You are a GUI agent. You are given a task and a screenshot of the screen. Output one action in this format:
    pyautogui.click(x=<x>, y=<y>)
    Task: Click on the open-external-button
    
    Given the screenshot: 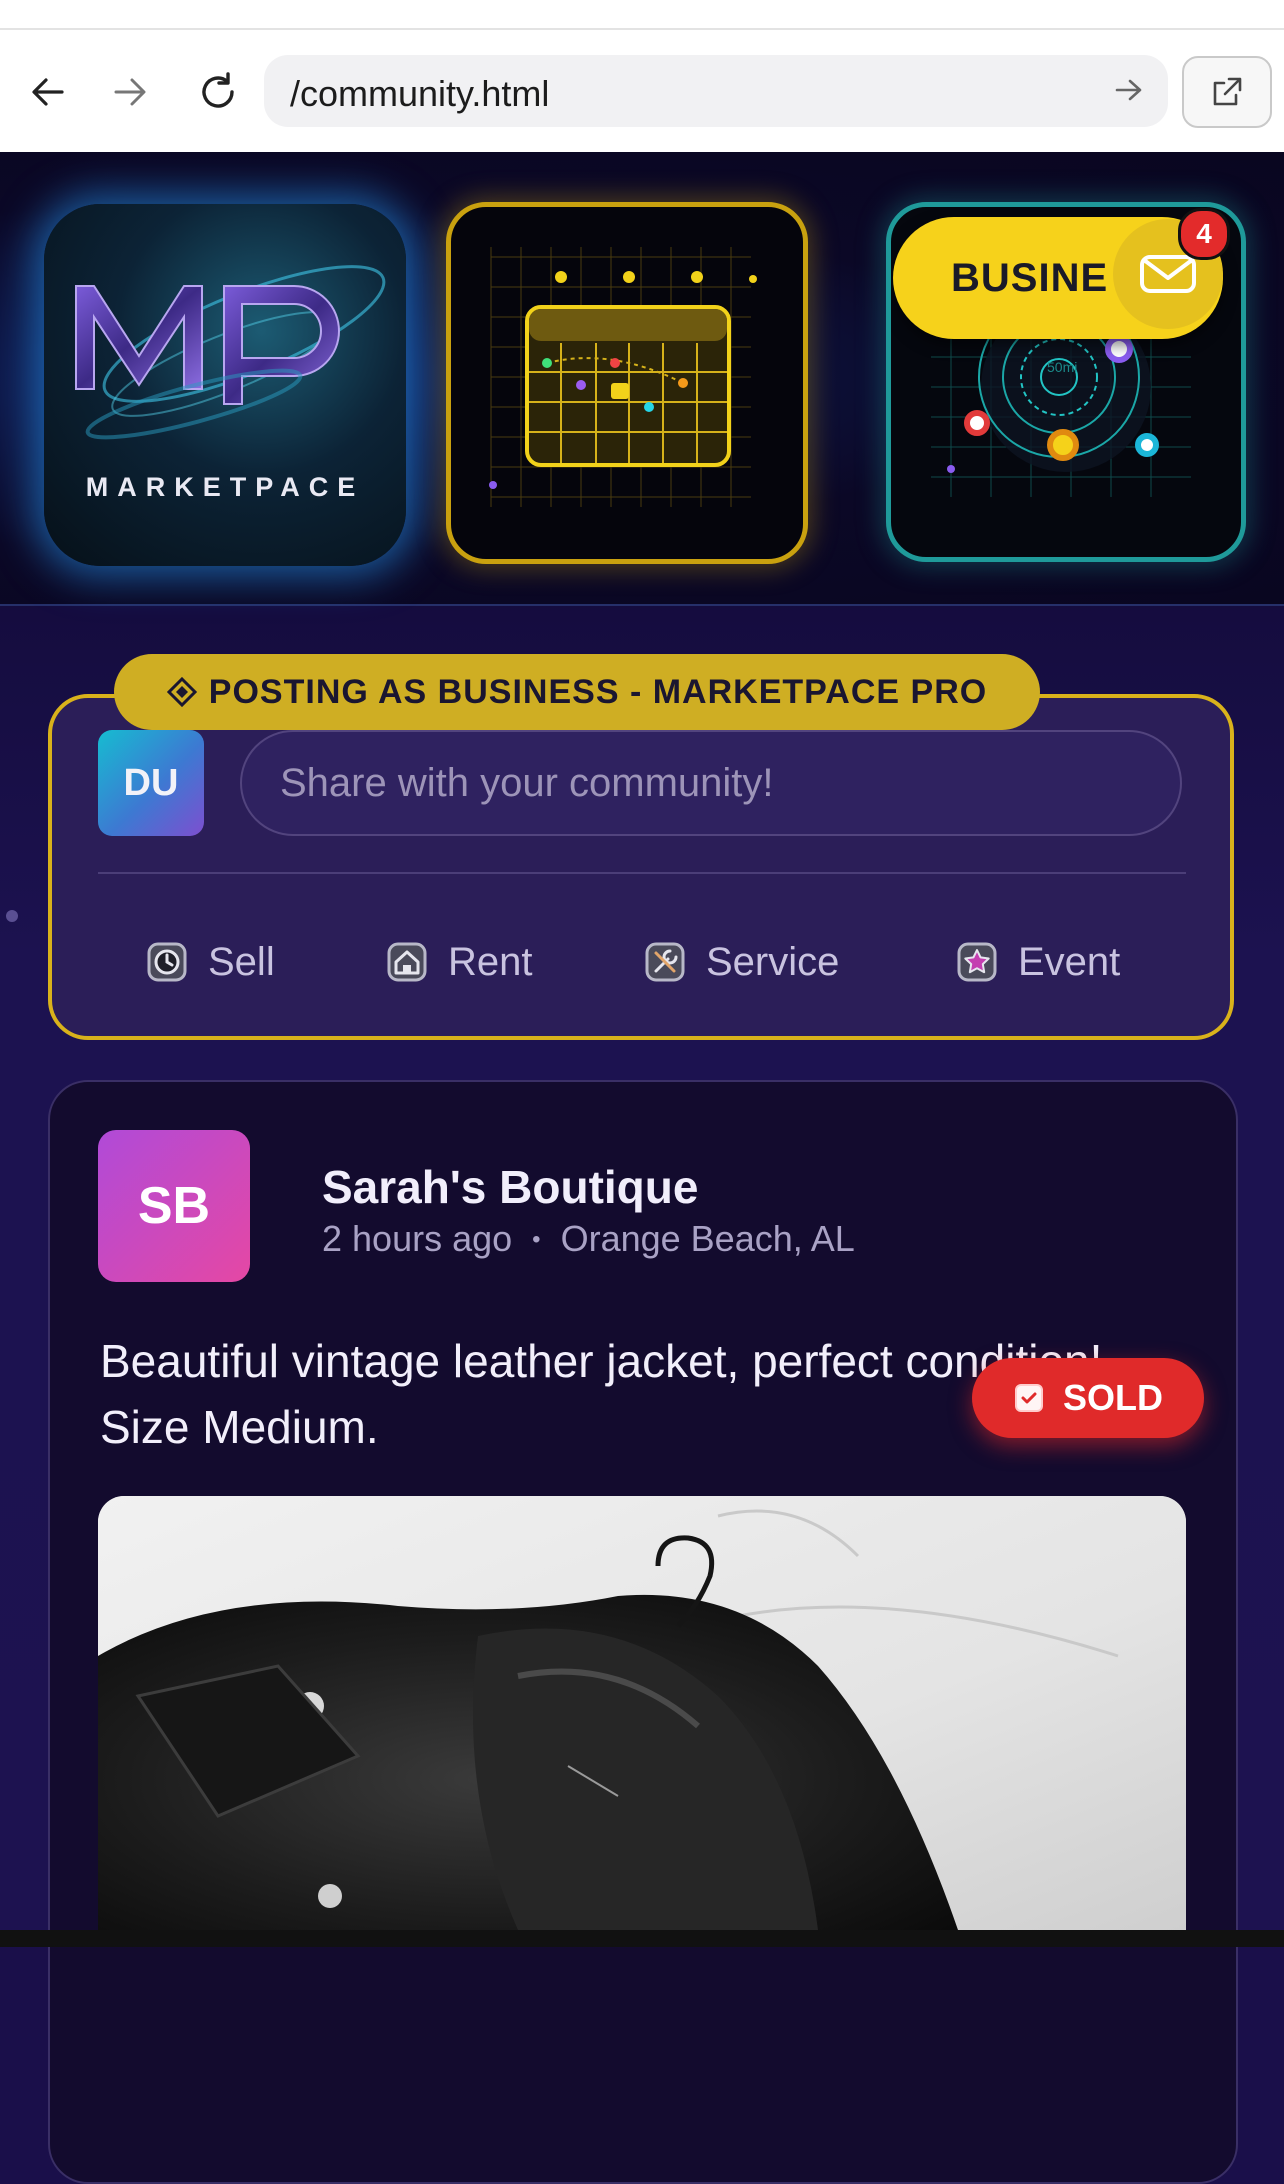 What is the action you would take?
    pyautogui.click(x=1227, y=92)
    